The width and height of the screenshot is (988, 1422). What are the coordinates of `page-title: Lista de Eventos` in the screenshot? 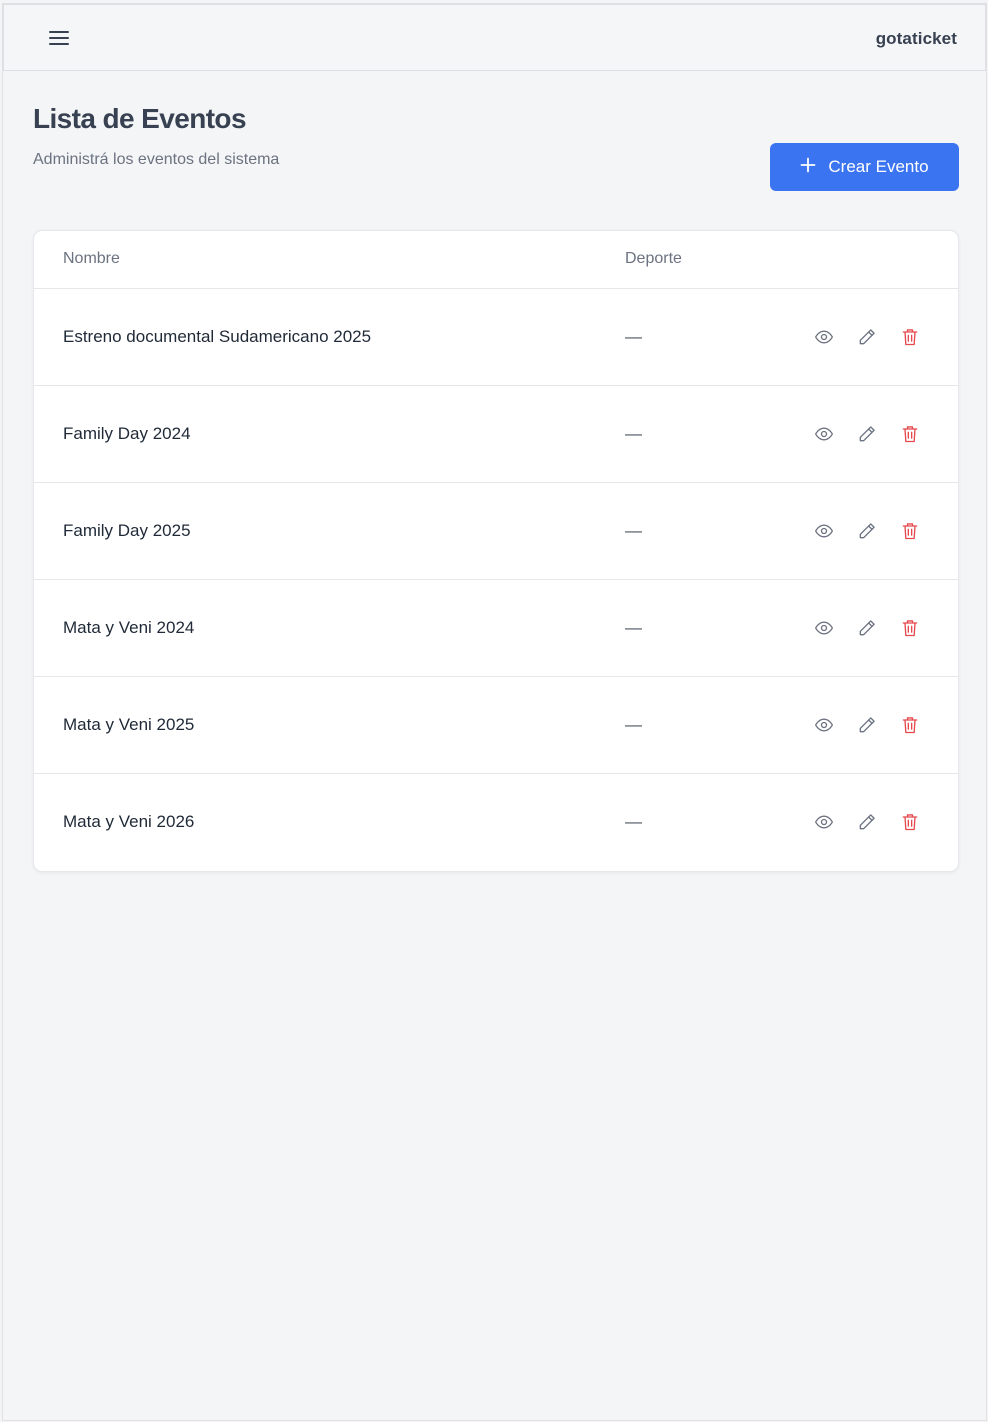 It's located at (140, 118).